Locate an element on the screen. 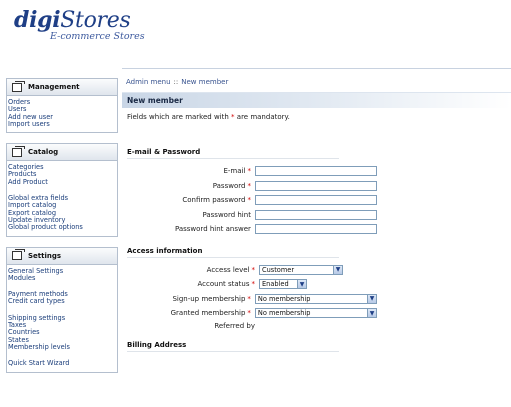  group-title-email-password: E-mail & Password is located at coordinates (164, 152).